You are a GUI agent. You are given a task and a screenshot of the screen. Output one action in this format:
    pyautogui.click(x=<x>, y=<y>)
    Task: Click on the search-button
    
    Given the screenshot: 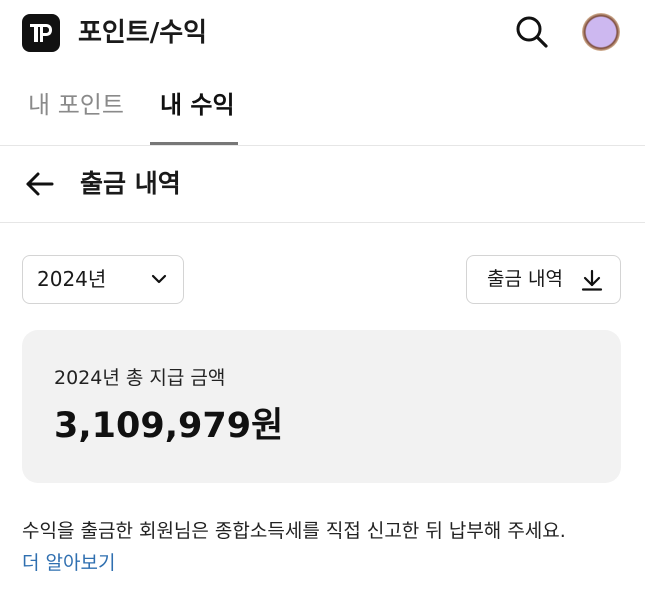 What is the action you would take?
    pyautogui.click(x=532, y=32)
    